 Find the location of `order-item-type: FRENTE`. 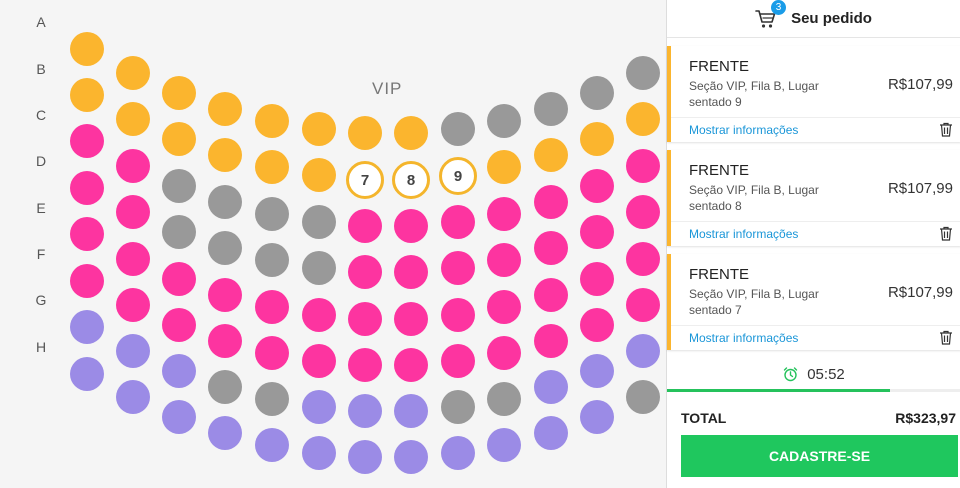

order-item-type: FRENTE is located at coordinates (719, 274).